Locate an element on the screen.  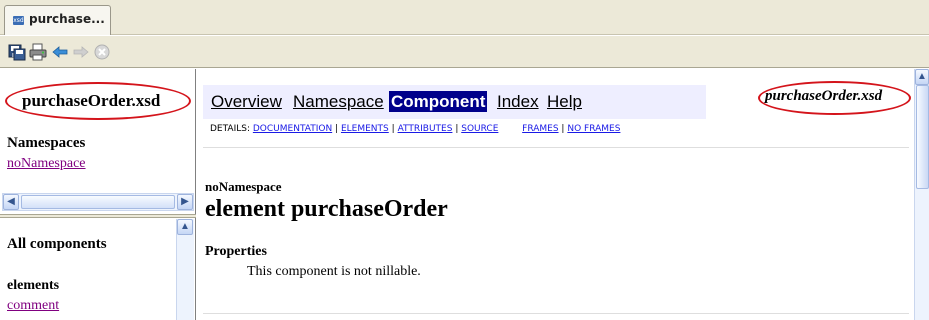
frames-link: FRAMES is located at coordinates (540, 129).